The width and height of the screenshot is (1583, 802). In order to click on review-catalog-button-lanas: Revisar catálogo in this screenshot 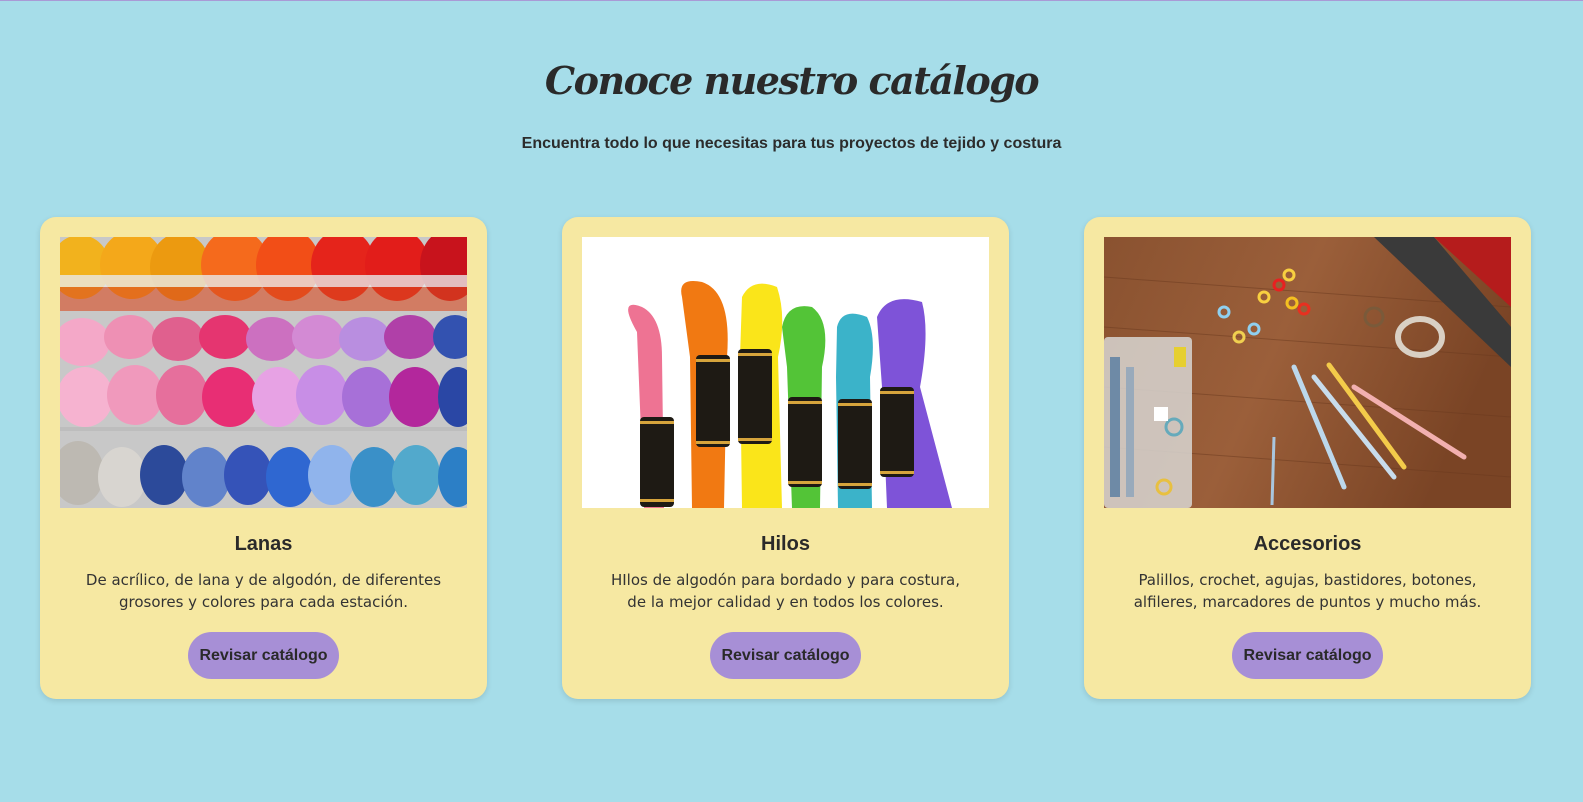, I will do `click(263, 655)`.